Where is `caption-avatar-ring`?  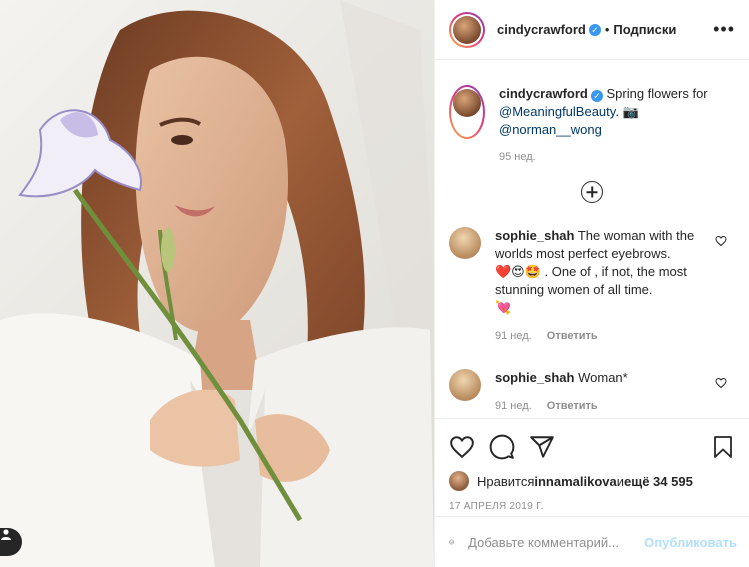
caption-avatar-ring is located at coordinates (467, 112).